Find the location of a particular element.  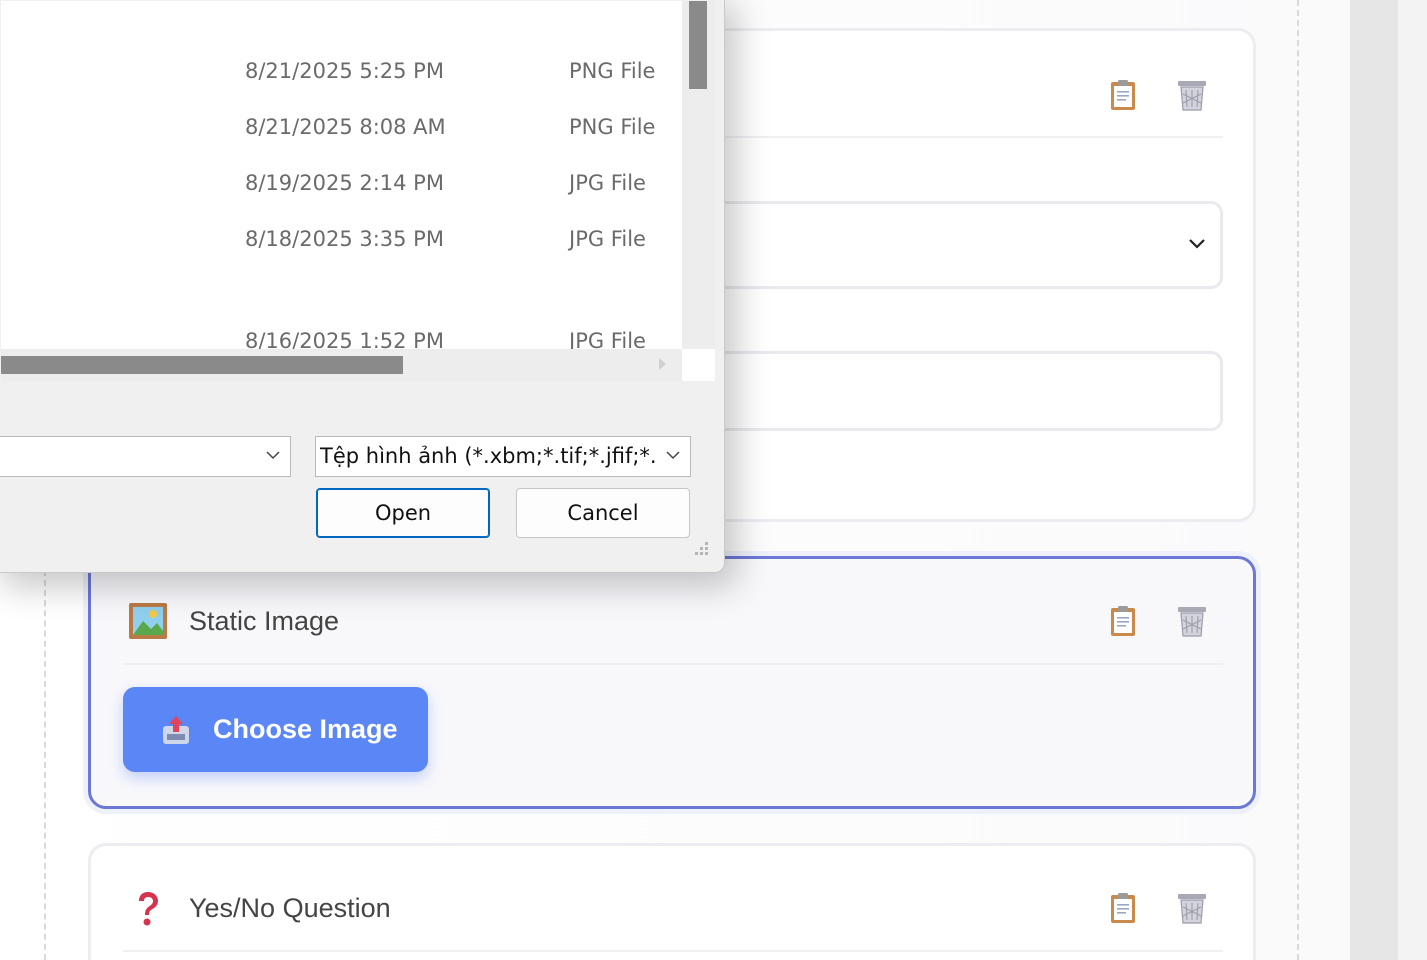

file-row: 8/19/2025 2:14 PM JPG File is located at coordinates (341, 185).